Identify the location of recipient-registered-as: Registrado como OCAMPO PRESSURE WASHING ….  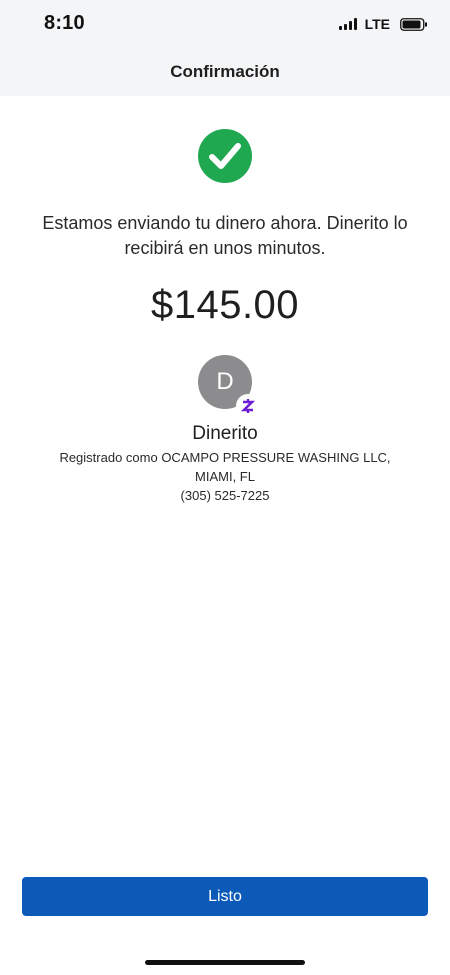
(225, 457).